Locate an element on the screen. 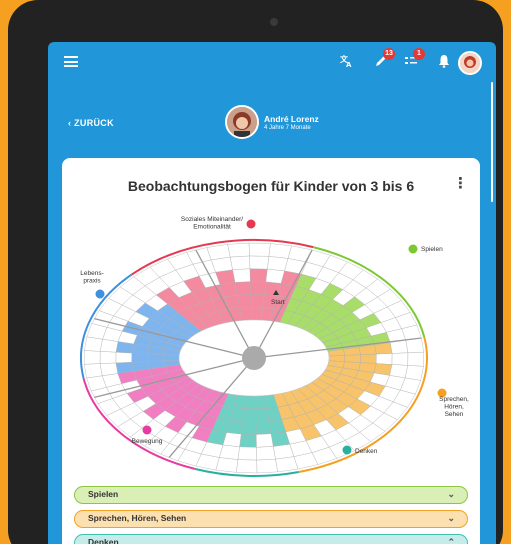 Image resolution: width=511 pixels, height=544 pixels. back-button: ‹ ZURÜCK is located at coordinates (91, 123).